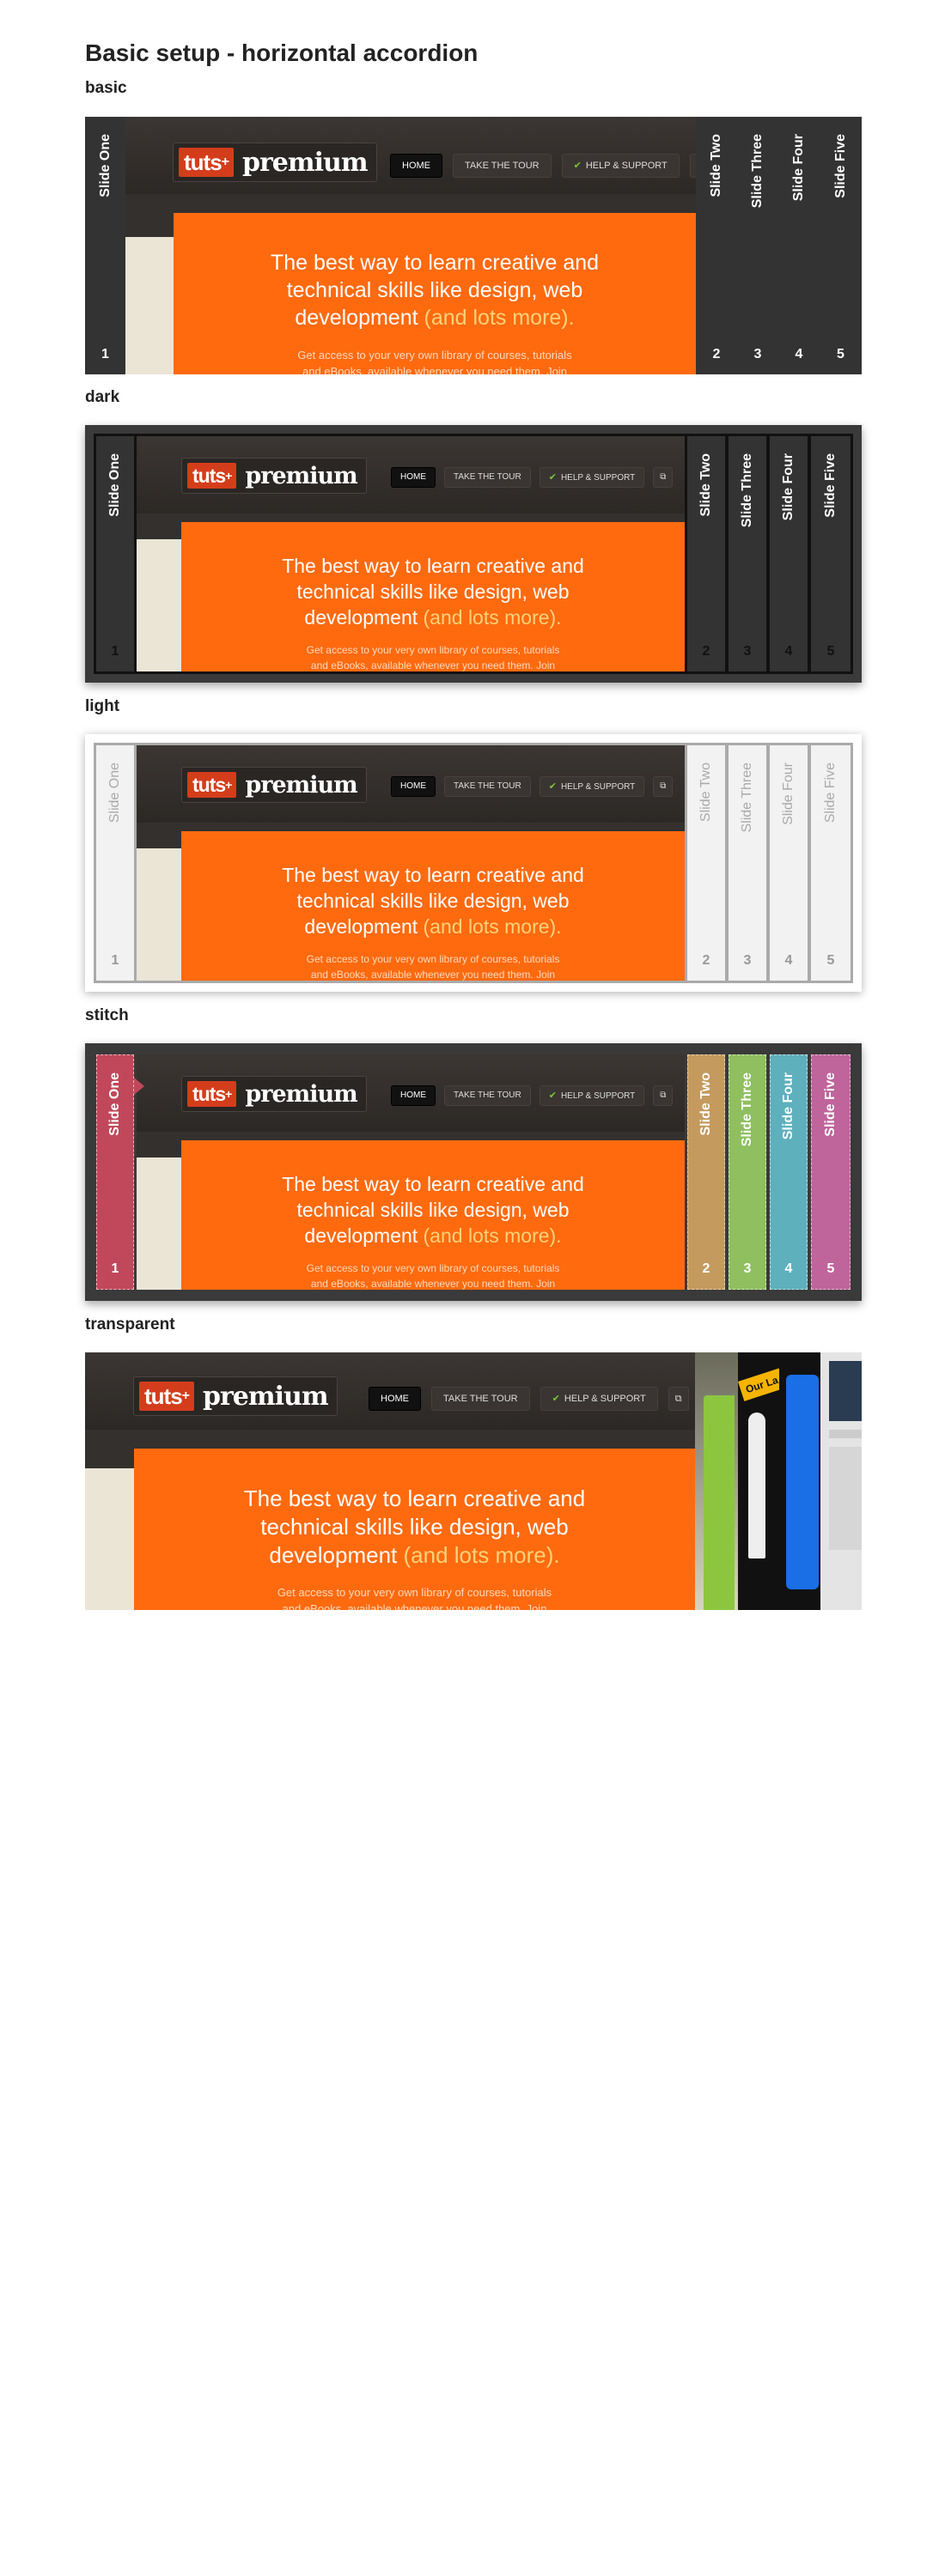 This screenshot has height=2576, width=945. Describe the element at coordinates (115, 1268) in the screenshot. I see `slide-number: 1` at that location.